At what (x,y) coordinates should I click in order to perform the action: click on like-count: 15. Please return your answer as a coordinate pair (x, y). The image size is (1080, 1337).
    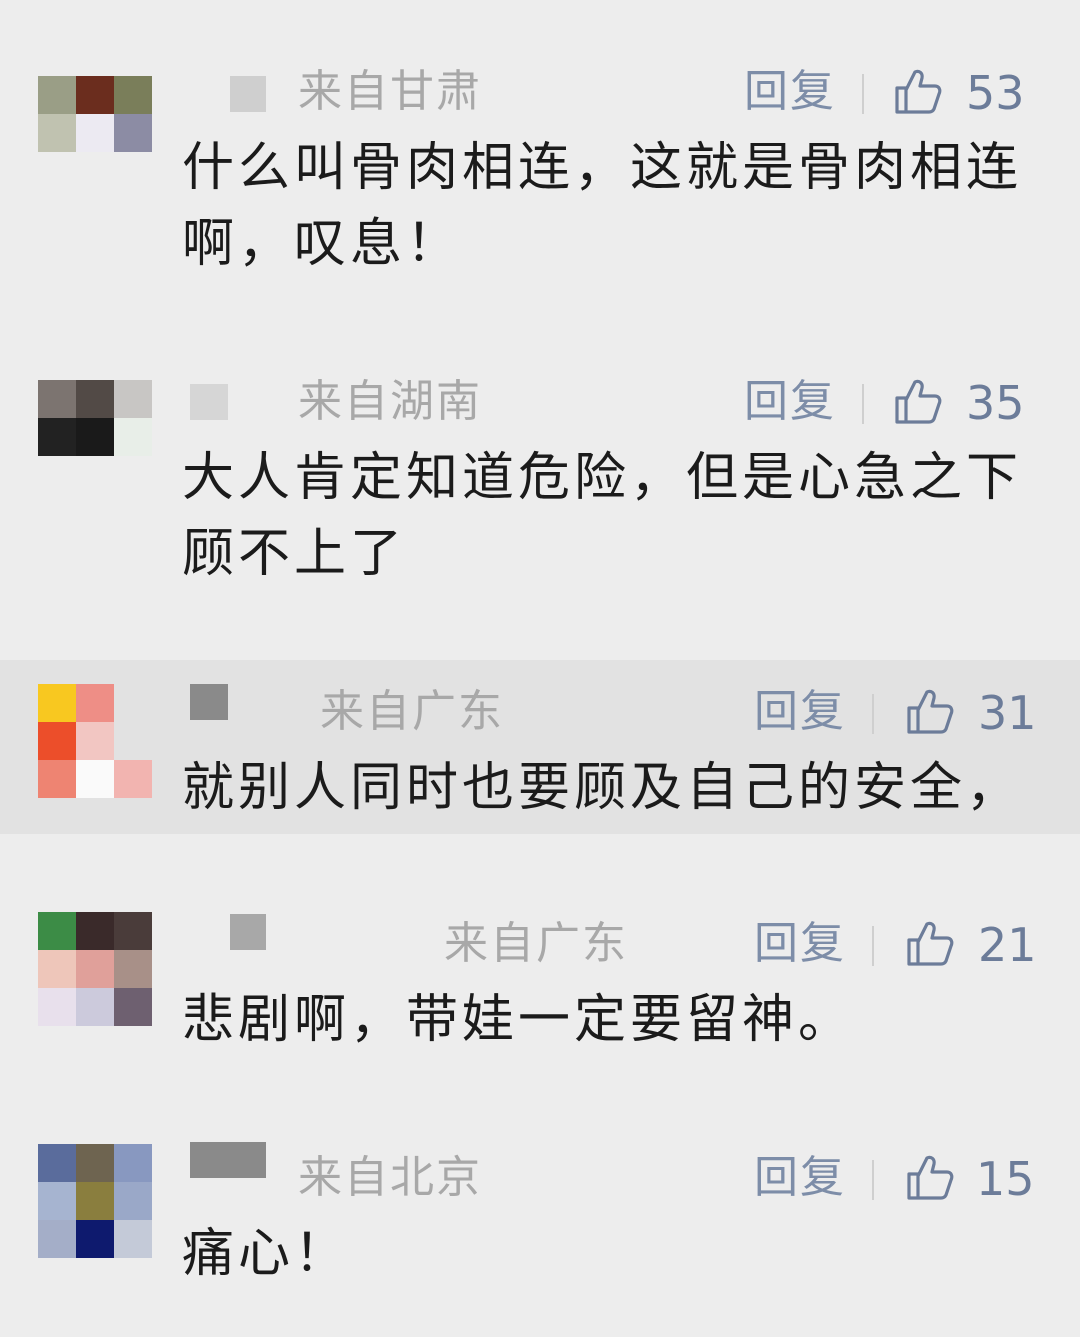
    Looking at the image, I should click on (1005, 1179).